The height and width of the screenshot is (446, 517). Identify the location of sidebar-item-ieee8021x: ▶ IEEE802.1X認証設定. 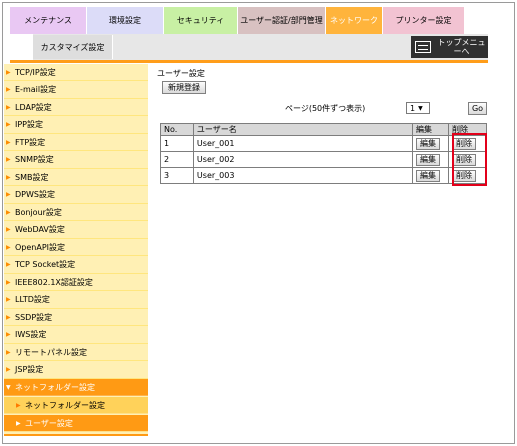
(76, 282).